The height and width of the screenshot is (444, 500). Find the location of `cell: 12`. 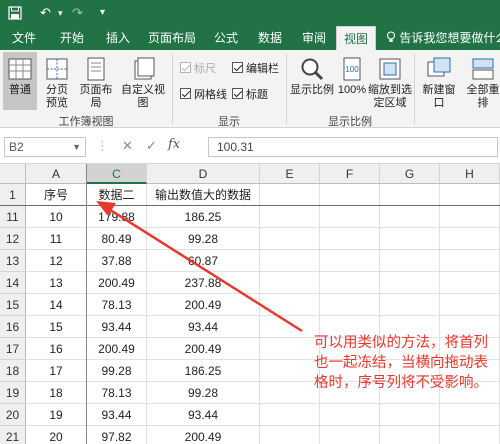

cell: 12 is located at coordinates (56, 261).